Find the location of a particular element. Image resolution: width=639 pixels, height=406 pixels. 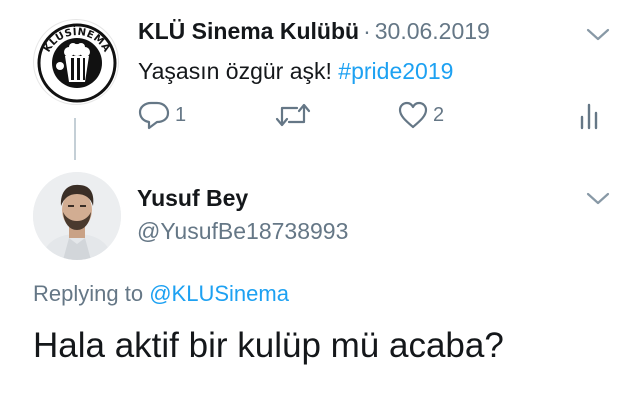

retweet-icon is located at coordinates (293, 115).